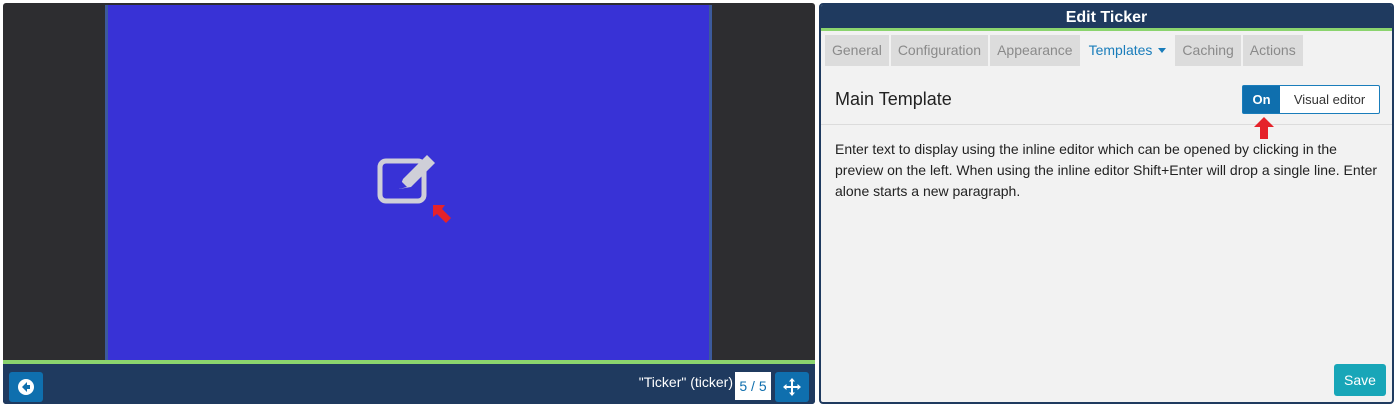 This screenshot has width=1400, height=407. Describe the element at coordinates (1208, 50) in the screenshot. I see `tab-caching: Caching` at that location.